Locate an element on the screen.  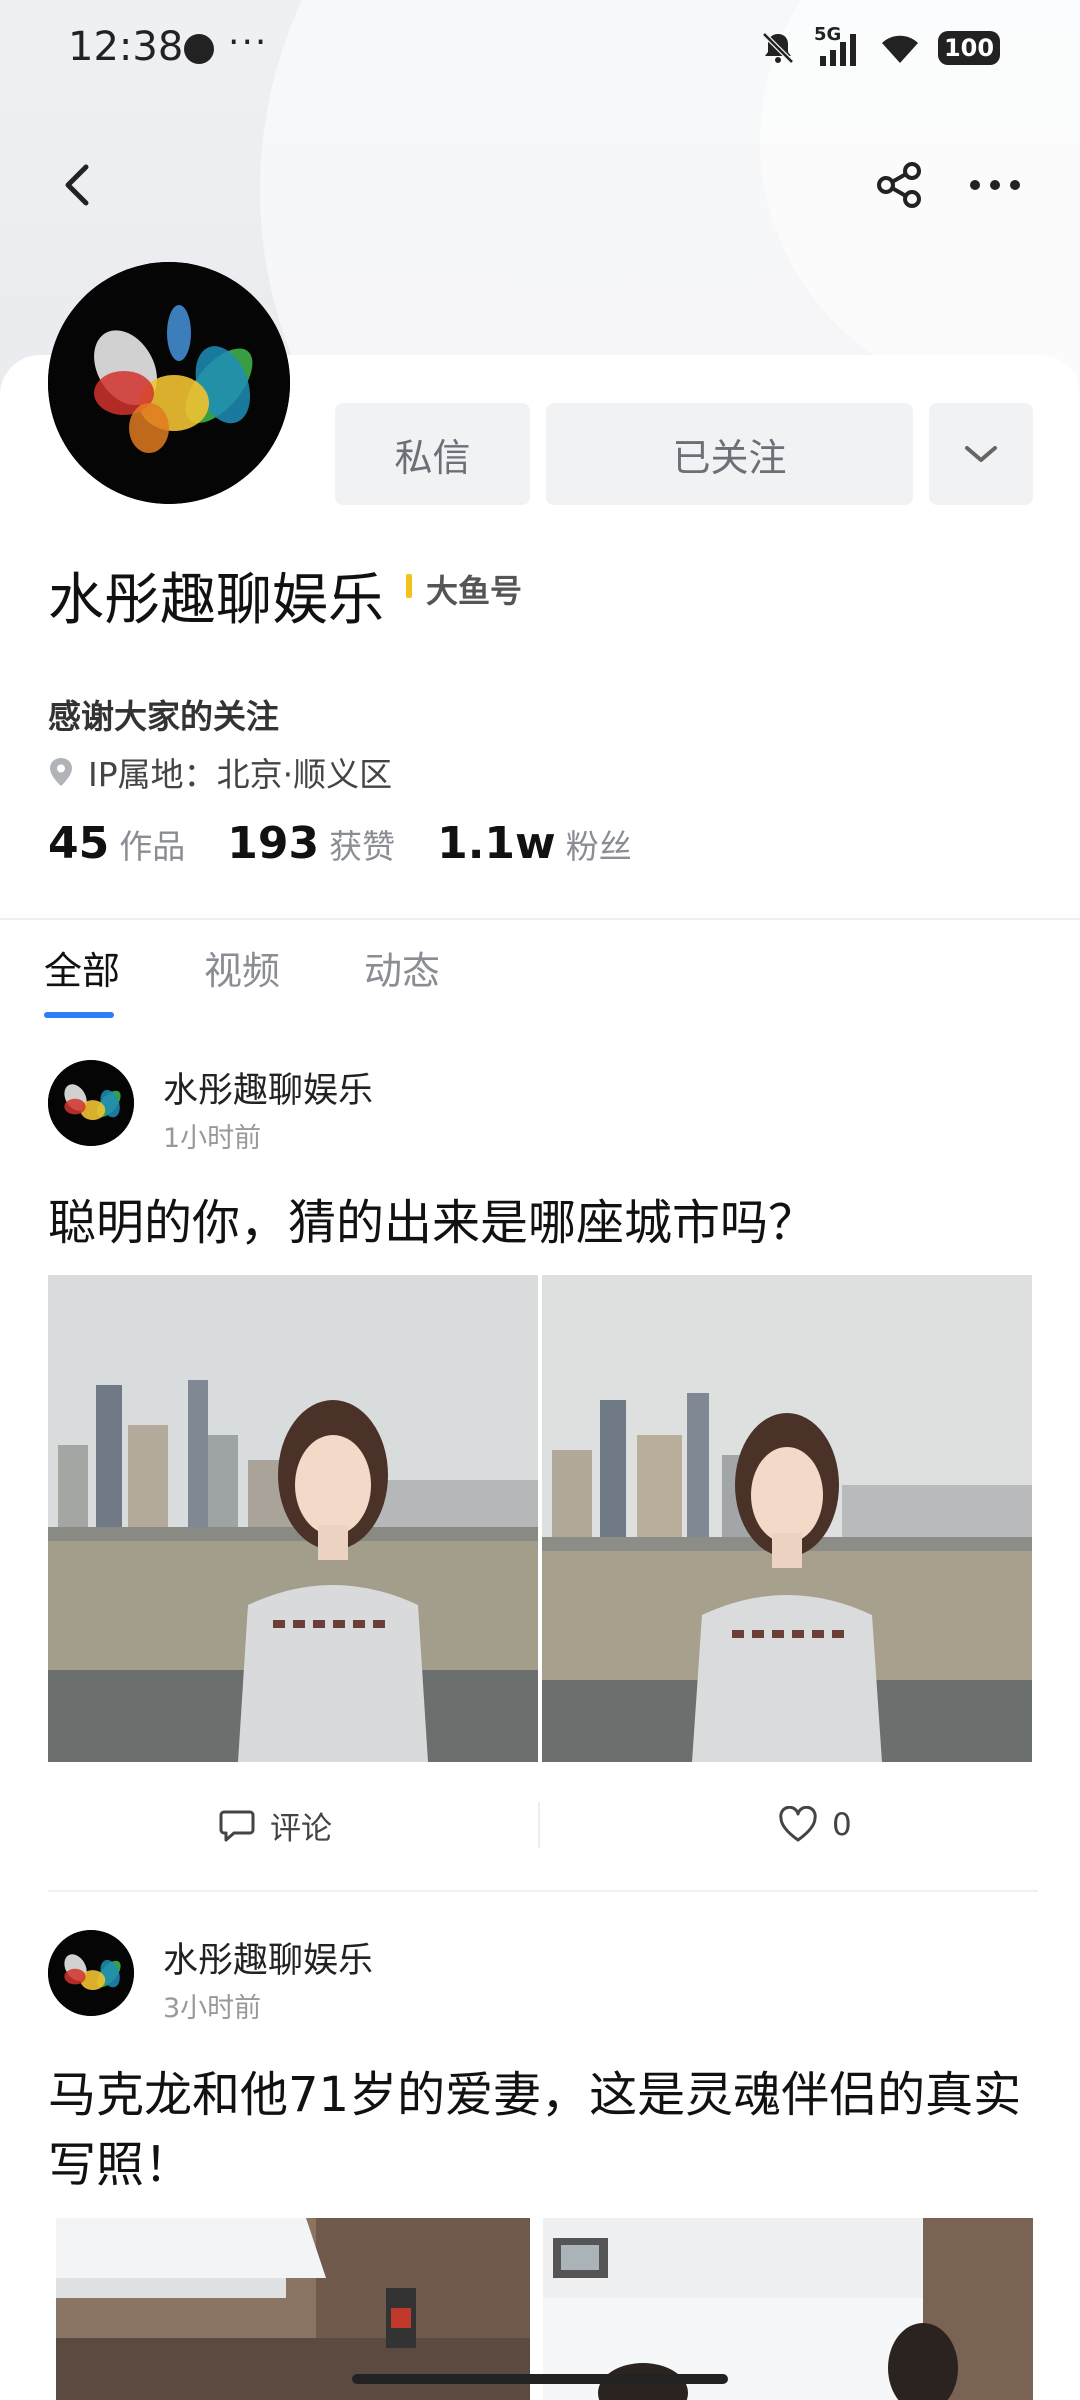
signal-icon: 5G is located at coordinates (838, 45).